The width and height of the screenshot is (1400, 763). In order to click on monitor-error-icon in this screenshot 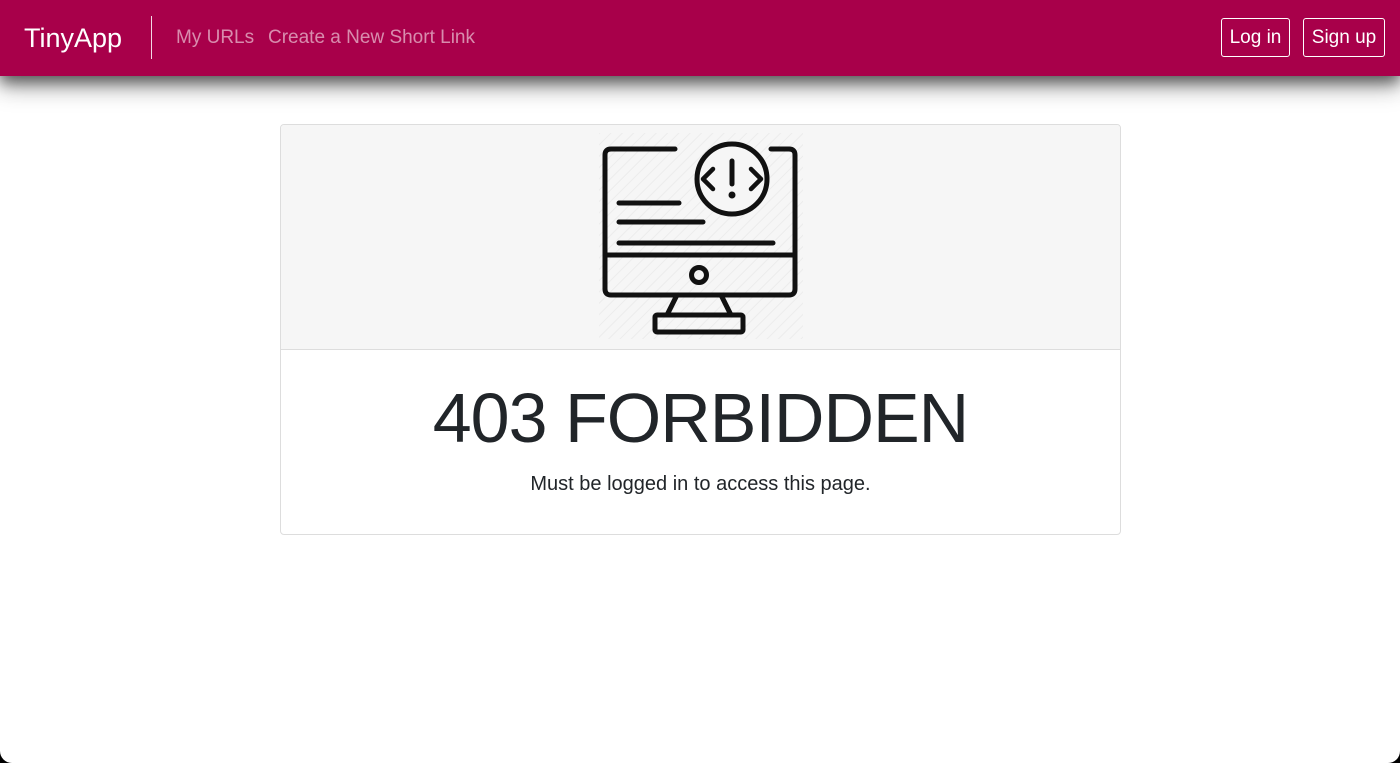, I will do `click(701, 236)`.